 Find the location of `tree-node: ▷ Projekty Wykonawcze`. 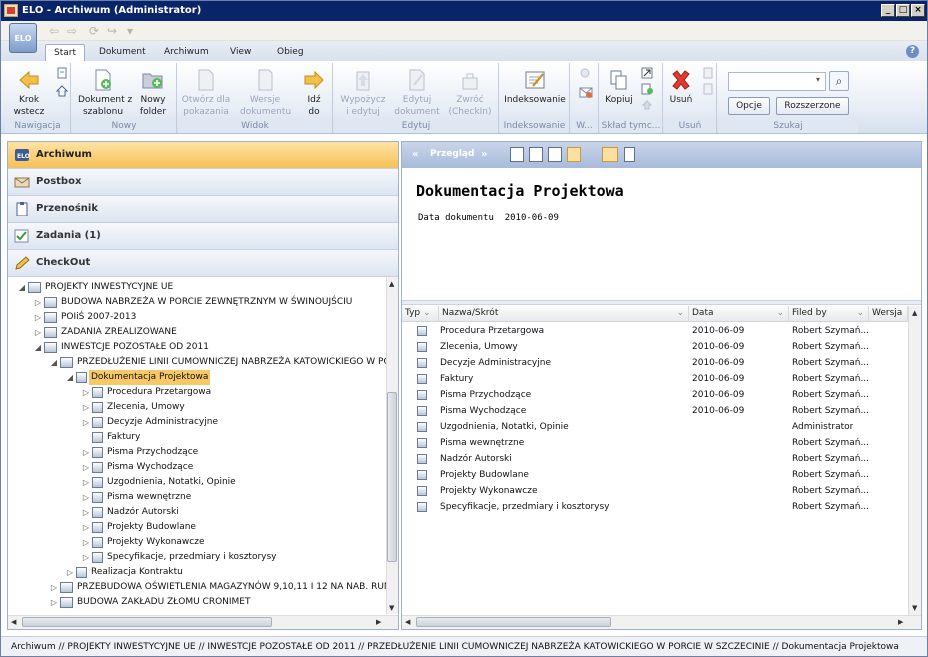

tree-node: ▷ Projekty Wykonawcze is located at coordinates (197, 542).